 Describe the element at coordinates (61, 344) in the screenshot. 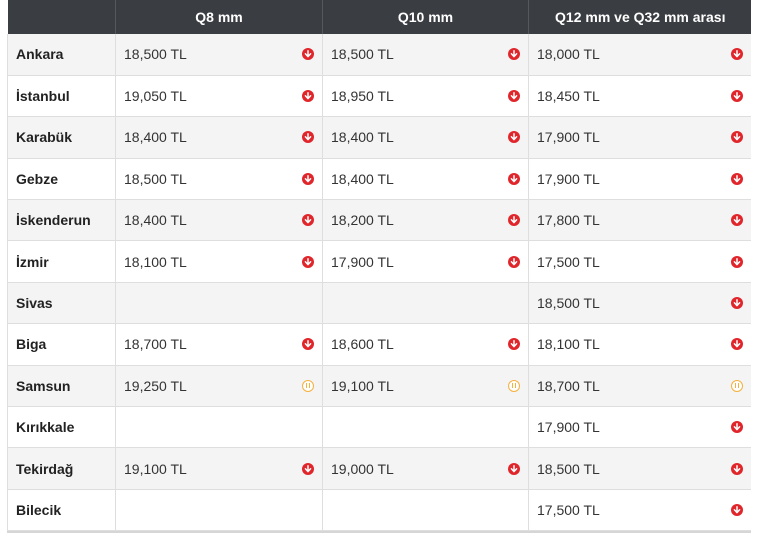

I see `city-cell: Biga` at that location.